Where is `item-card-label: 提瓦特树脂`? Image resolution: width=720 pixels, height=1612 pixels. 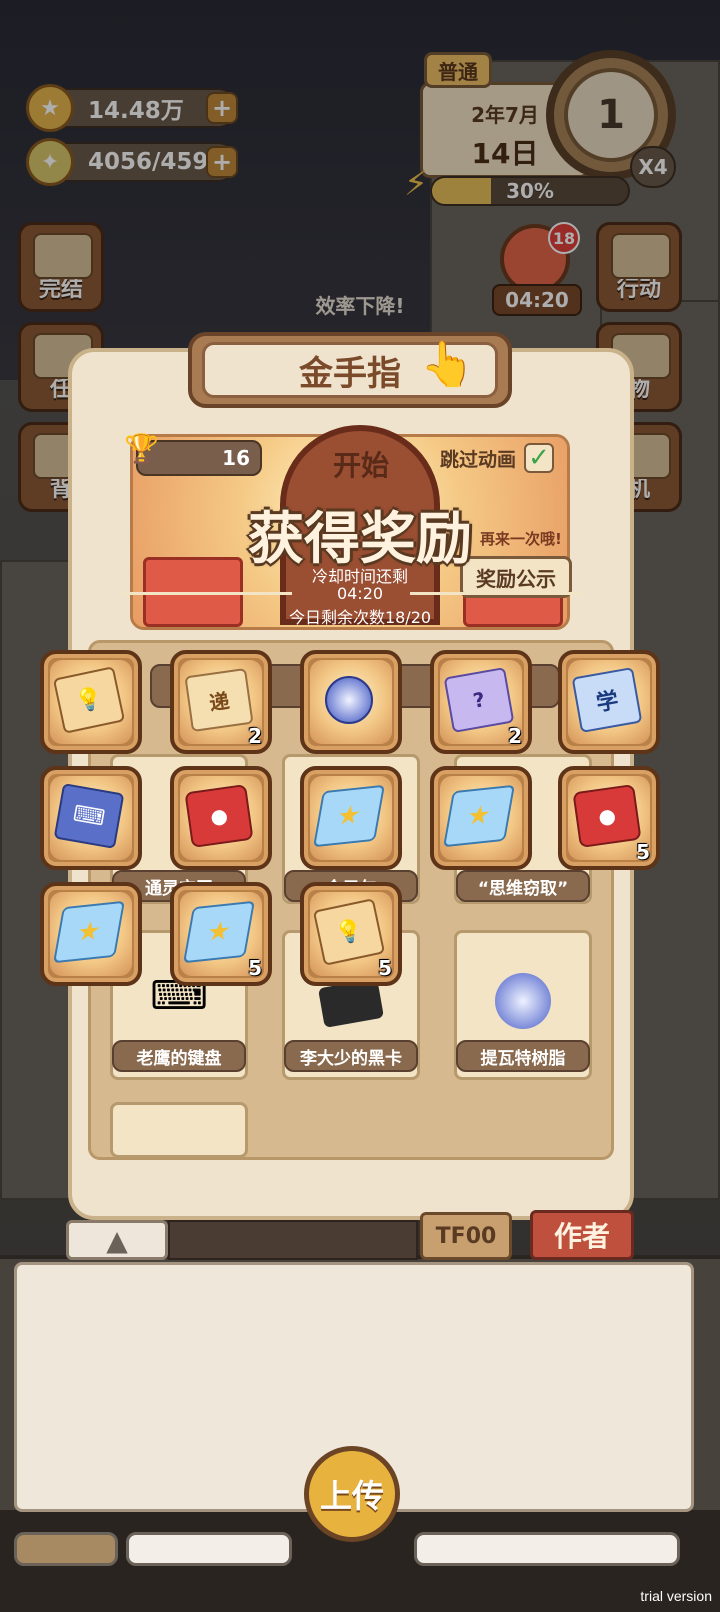 item-card-label: 提瓦特树脂 is located at coordinates (523, 1056).